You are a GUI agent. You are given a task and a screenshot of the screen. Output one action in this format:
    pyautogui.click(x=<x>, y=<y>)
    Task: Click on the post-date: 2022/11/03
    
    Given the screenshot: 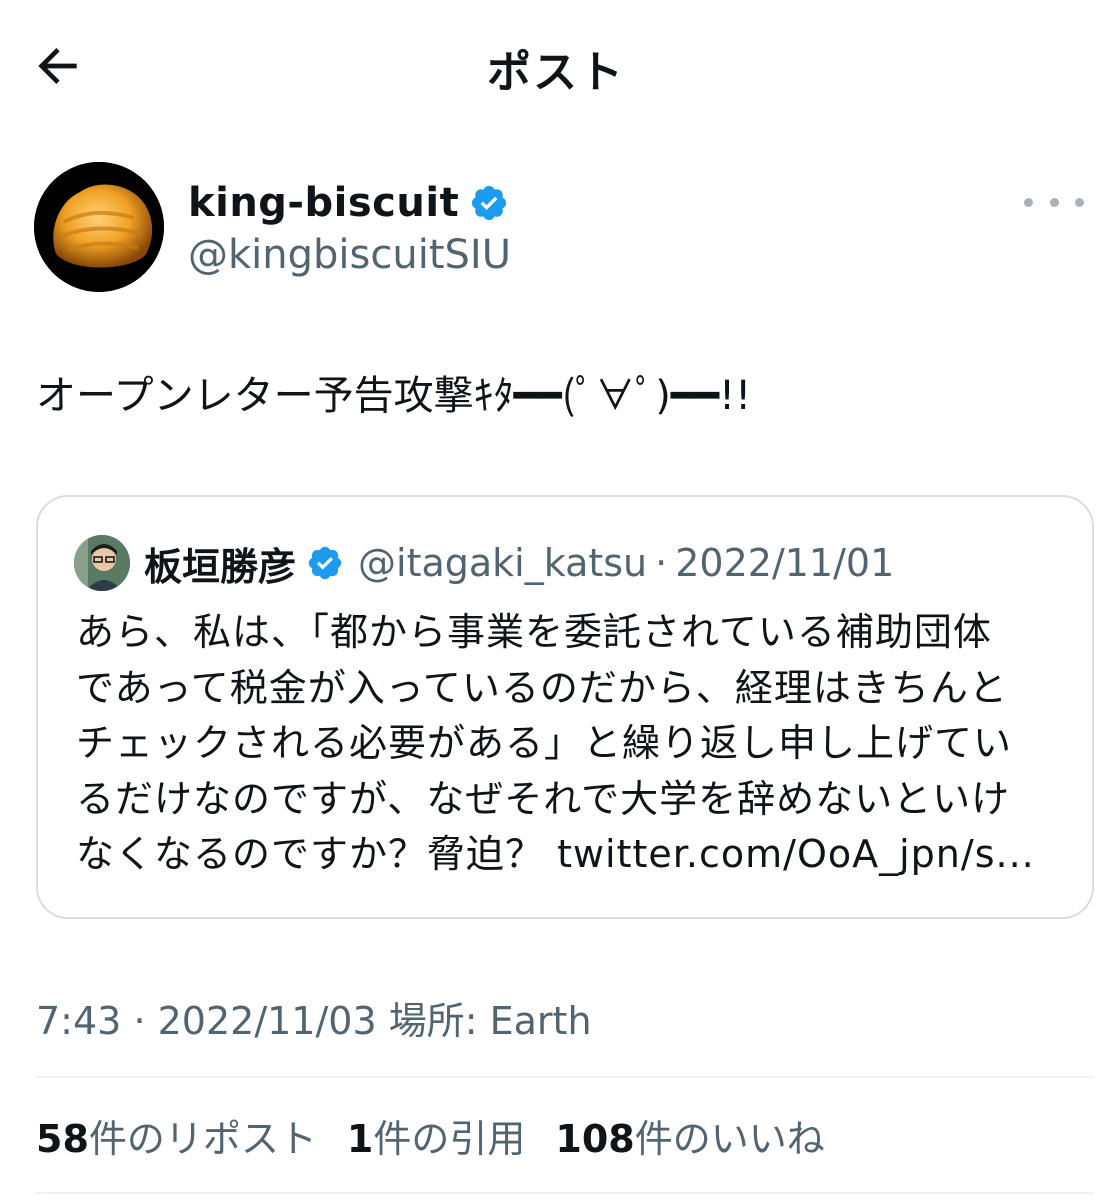 What is the action you would take?
    pyautogui.click(x=267, y=1021)
    